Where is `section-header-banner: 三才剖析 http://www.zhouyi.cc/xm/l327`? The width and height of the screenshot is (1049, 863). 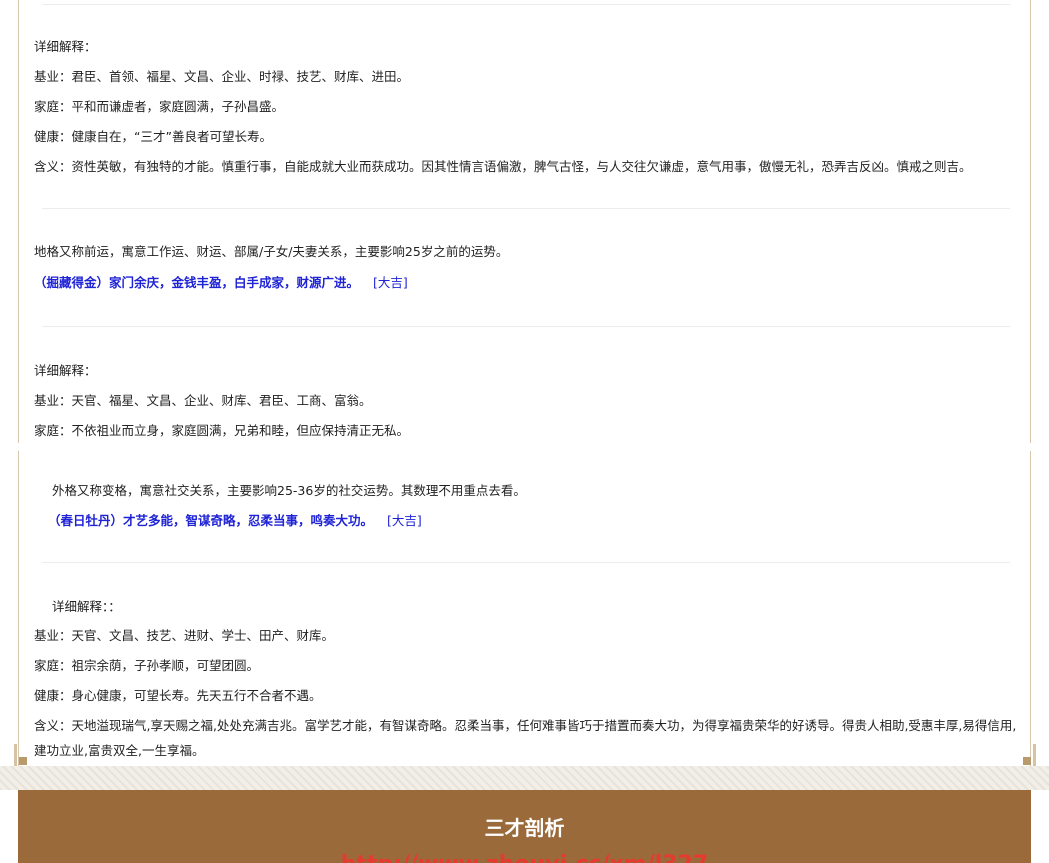 section-header-banner: 三才剖析 http://www.zhouyi.cc/xm/l327 is located at coordinates (524, 826).